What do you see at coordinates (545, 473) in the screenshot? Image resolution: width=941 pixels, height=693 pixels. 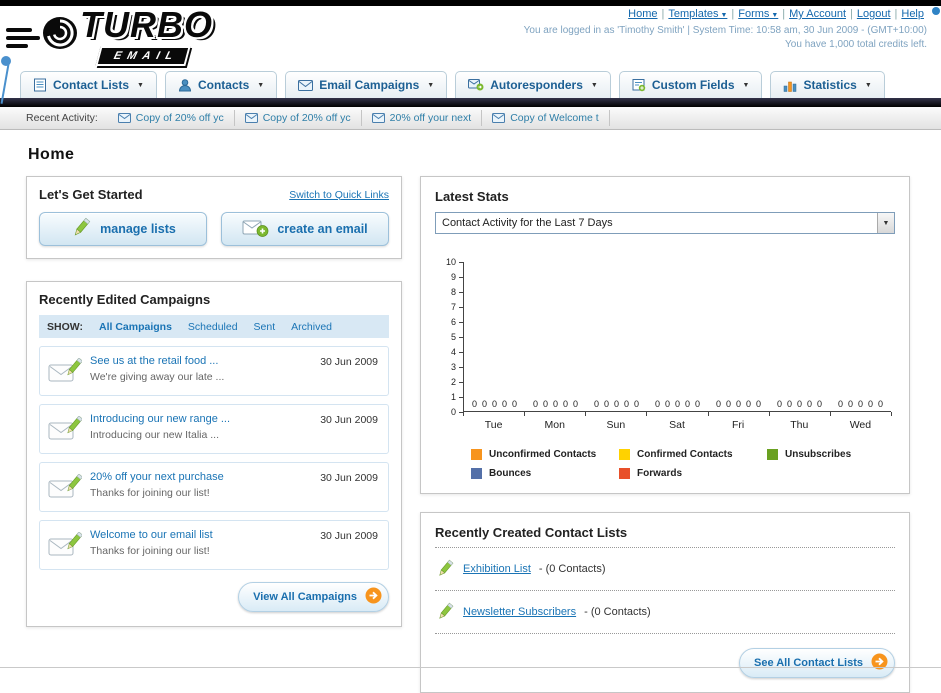 I see `legend-item: Bounces` at bounding box center [545, 473].